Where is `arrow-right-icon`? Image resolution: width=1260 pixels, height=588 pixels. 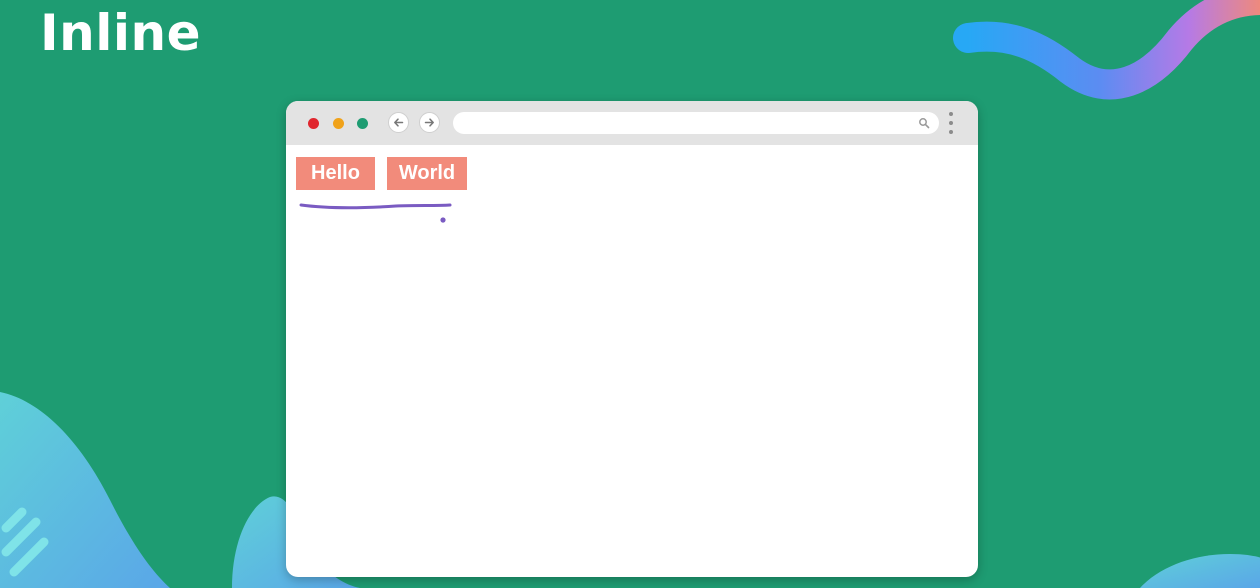 arrow-right-icon is located at coordinates (429, 122).